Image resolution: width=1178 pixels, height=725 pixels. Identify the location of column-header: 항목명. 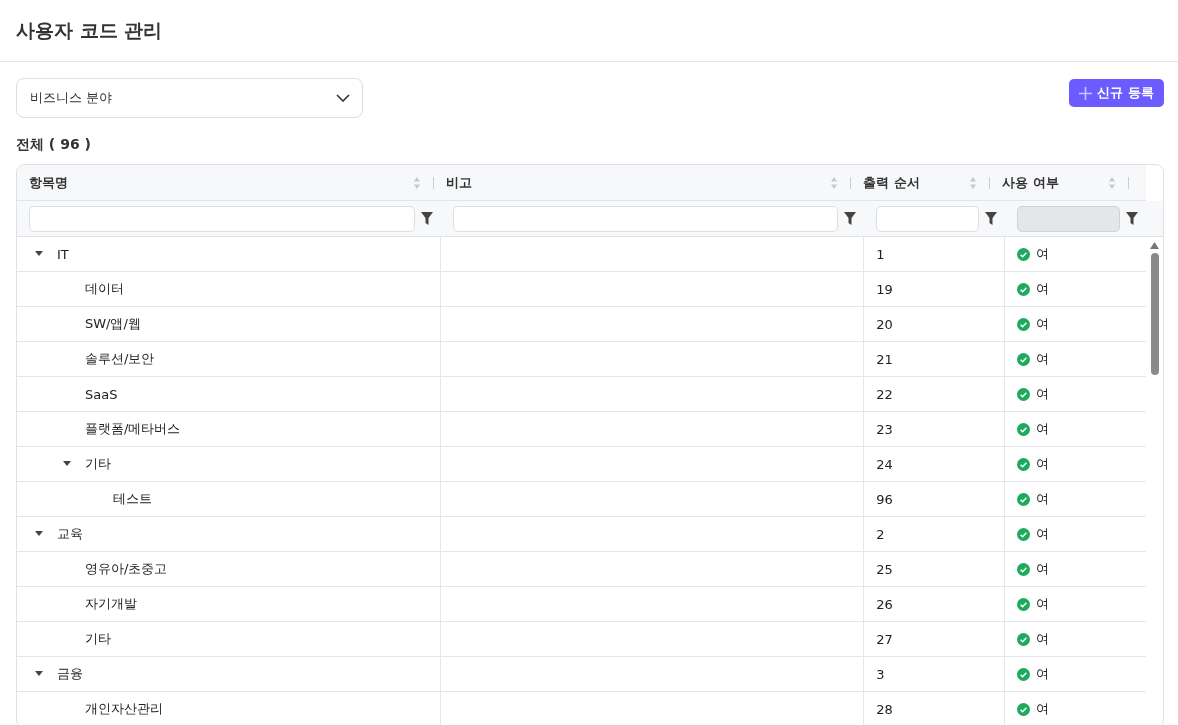
(221, 182).